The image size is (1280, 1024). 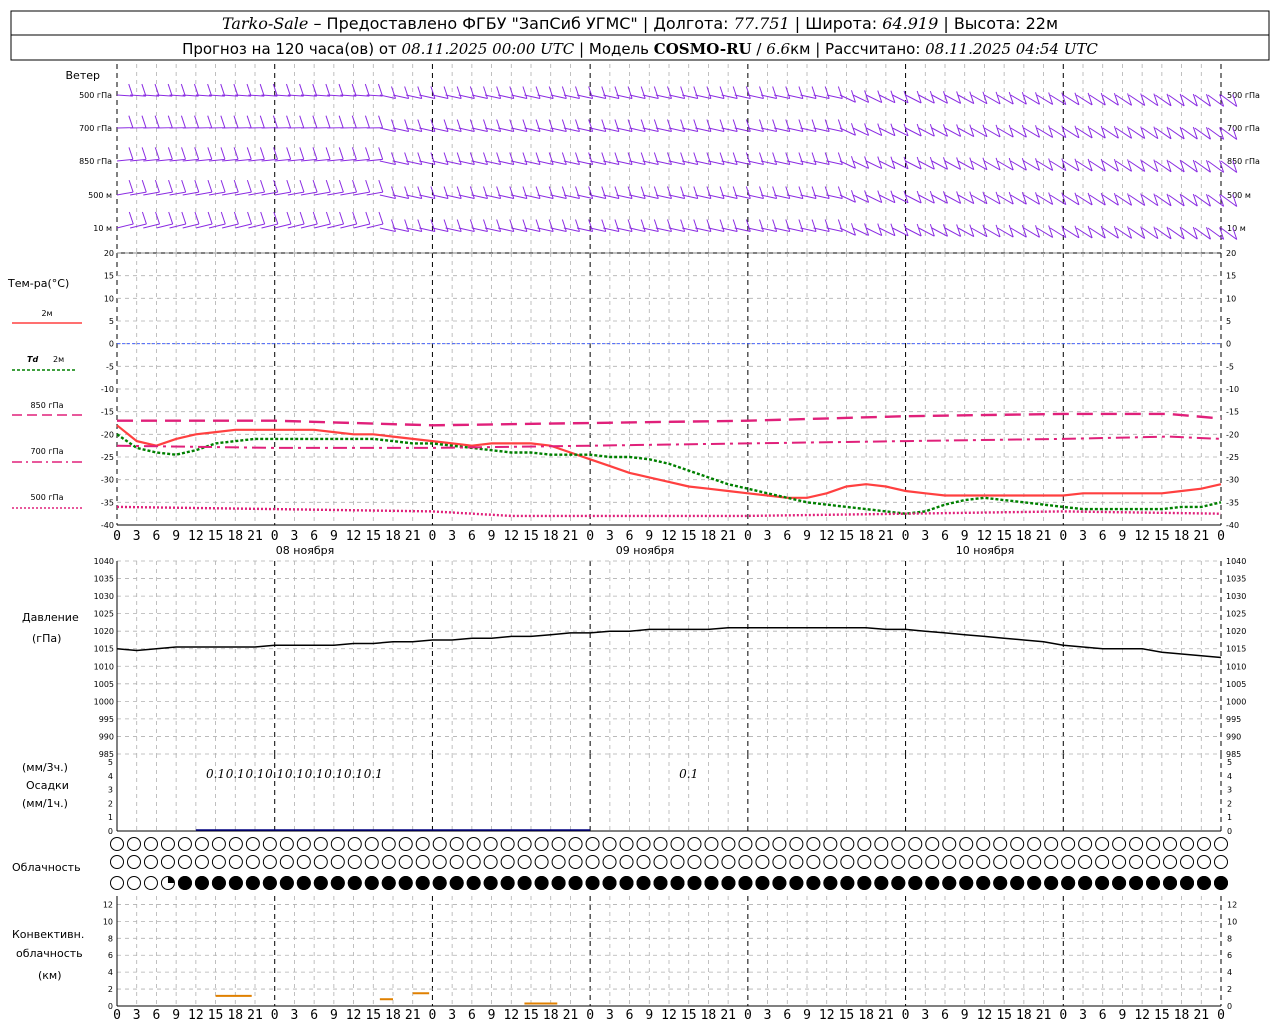 I want to click on conv-ytick-right: 6, so click(x=1229, y=955).